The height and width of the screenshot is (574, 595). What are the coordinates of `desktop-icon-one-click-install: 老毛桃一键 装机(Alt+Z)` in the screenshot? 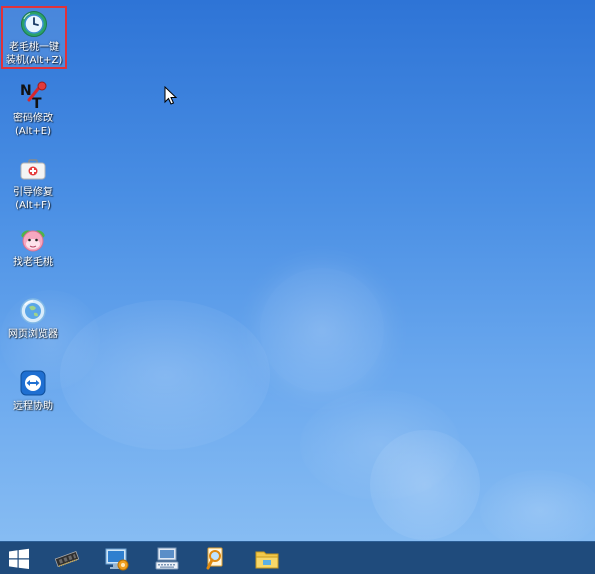 It's located at (34, 37).